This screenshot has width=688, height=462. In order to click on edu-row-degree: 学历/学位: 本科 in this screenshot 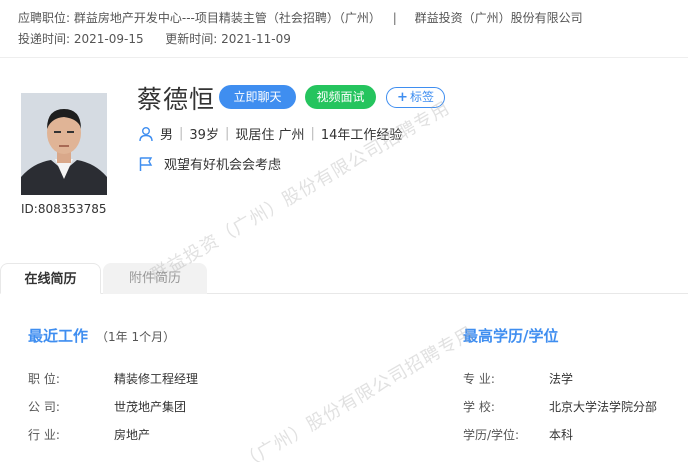, I will do `click(518, 434)`.